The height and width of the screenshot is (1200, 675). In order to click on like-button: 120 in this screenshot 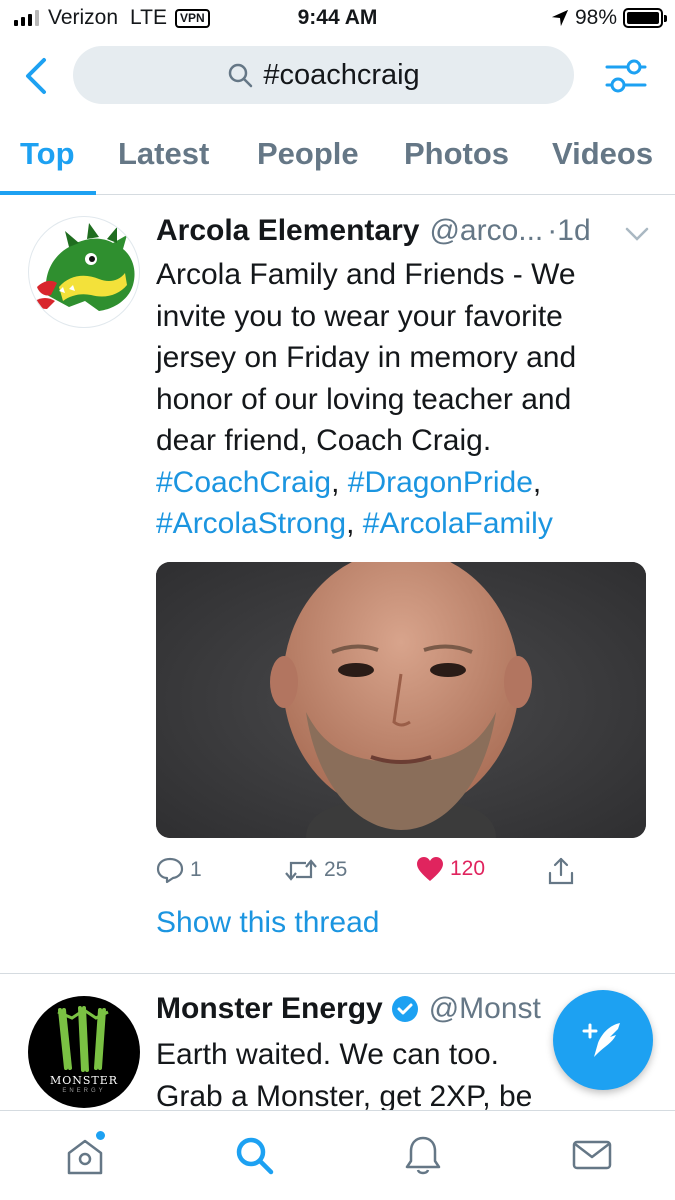, I will do `click(450, 869)`.